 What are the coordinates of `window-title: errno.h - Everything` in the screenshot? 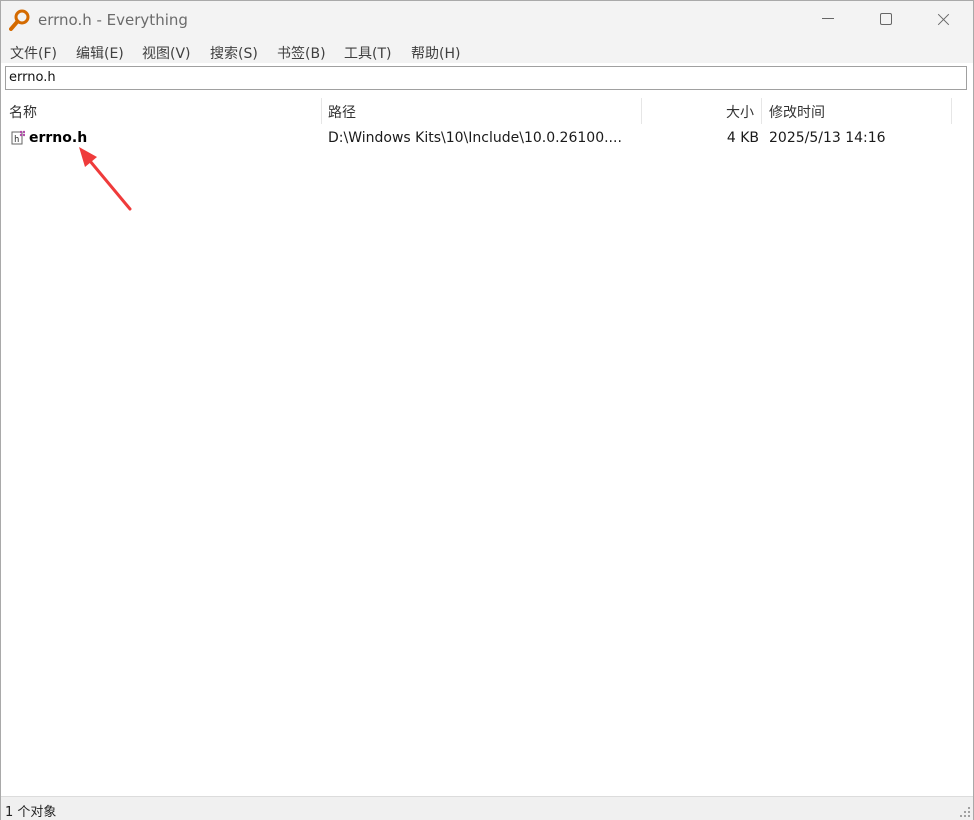 It's located at (113, 20).